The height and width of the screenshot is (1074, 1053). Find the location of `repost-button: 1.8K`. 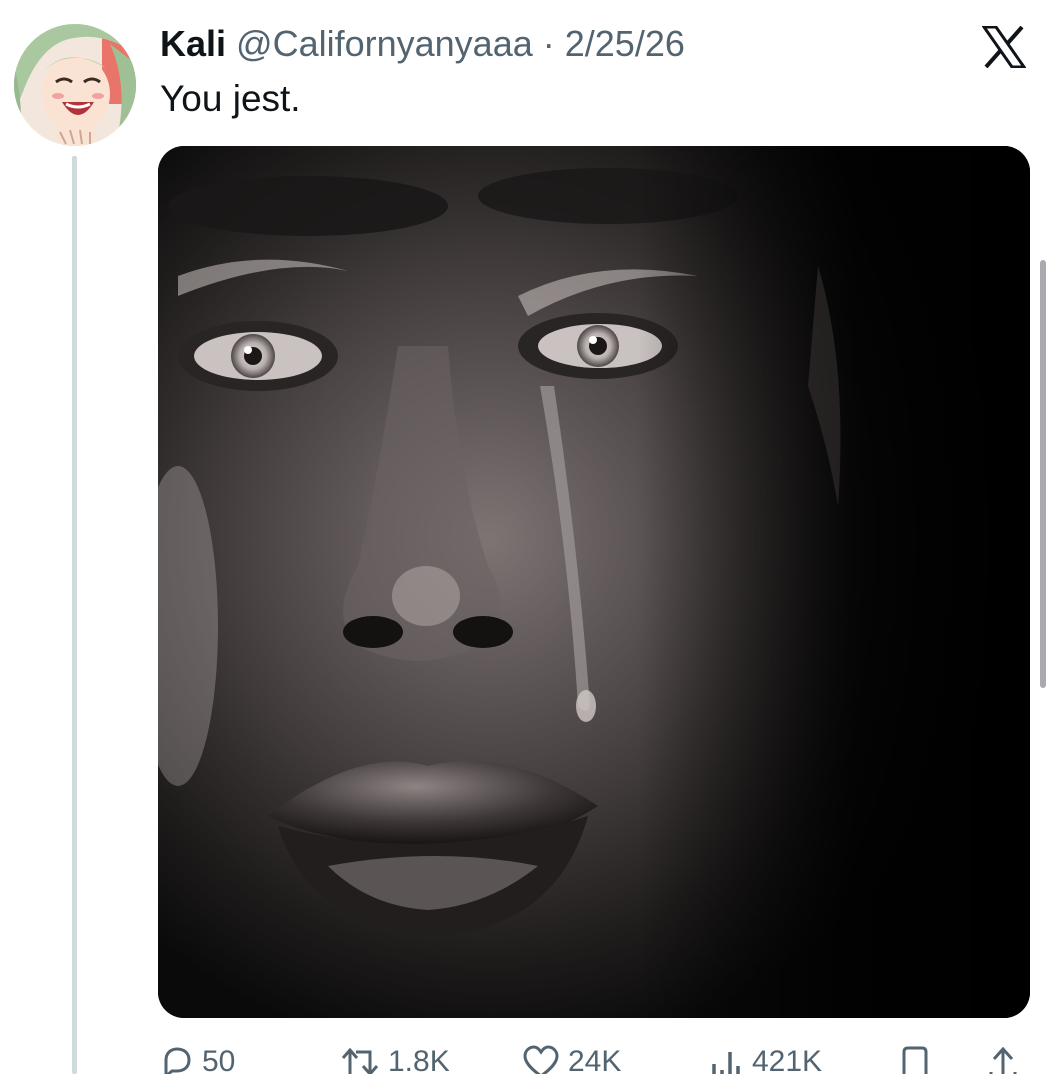

repost-button: 1.8K is located at coordinates (395, 1059).